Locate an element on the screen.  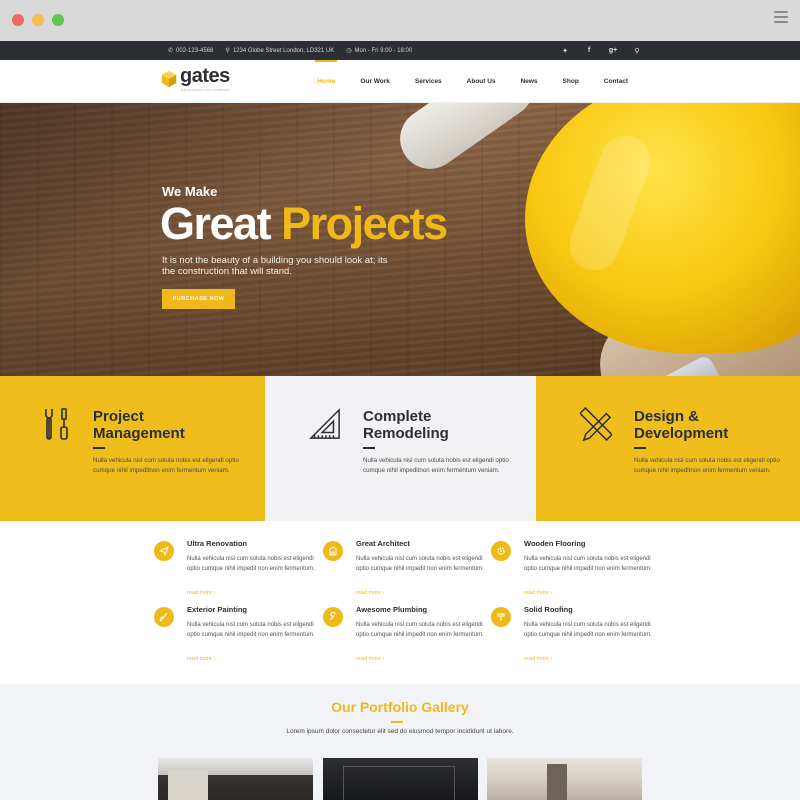
google-plus-icon: g+ is located at coordinates (613, 50).